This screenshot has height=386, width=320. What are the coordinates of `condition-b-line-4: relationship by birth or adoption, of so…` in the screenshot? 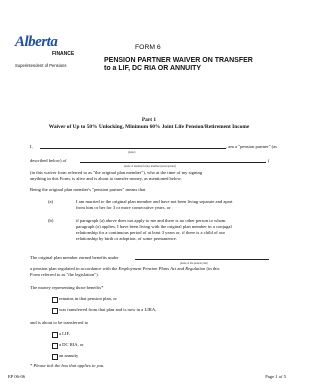 It's located at (126, 238).